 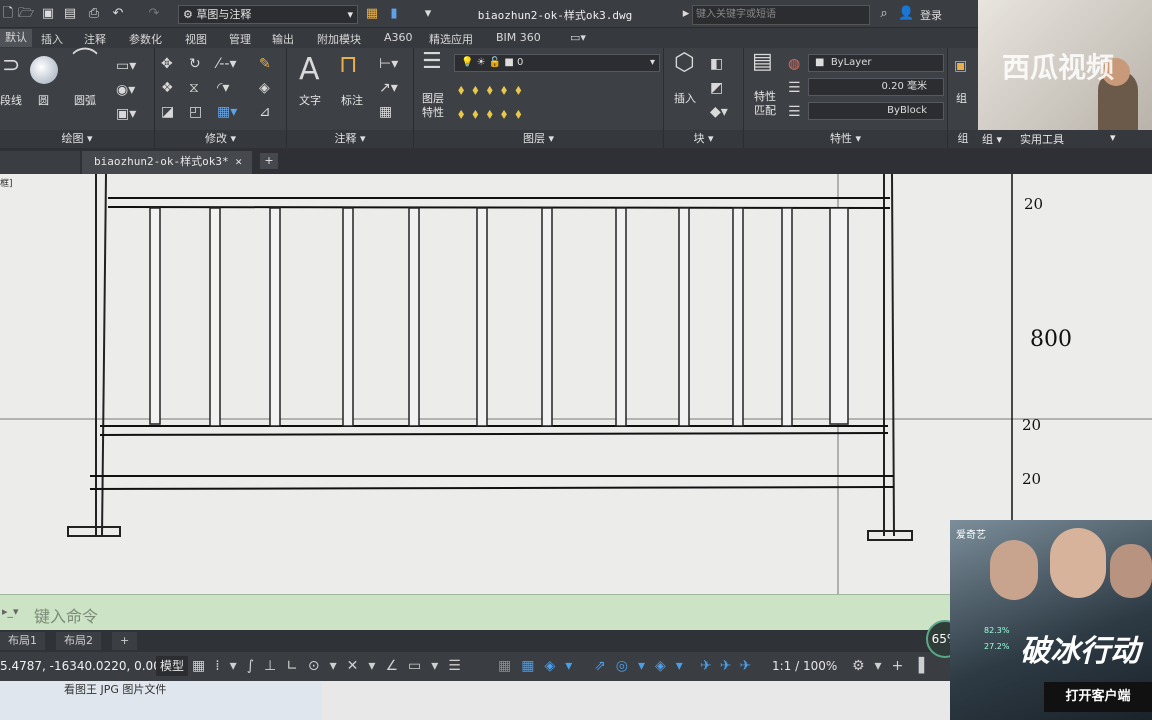 What do you see at coordinates (451, 39) in the screenshot?
I see `tab-featured: 精选应用` at bounding box center [451, 39].